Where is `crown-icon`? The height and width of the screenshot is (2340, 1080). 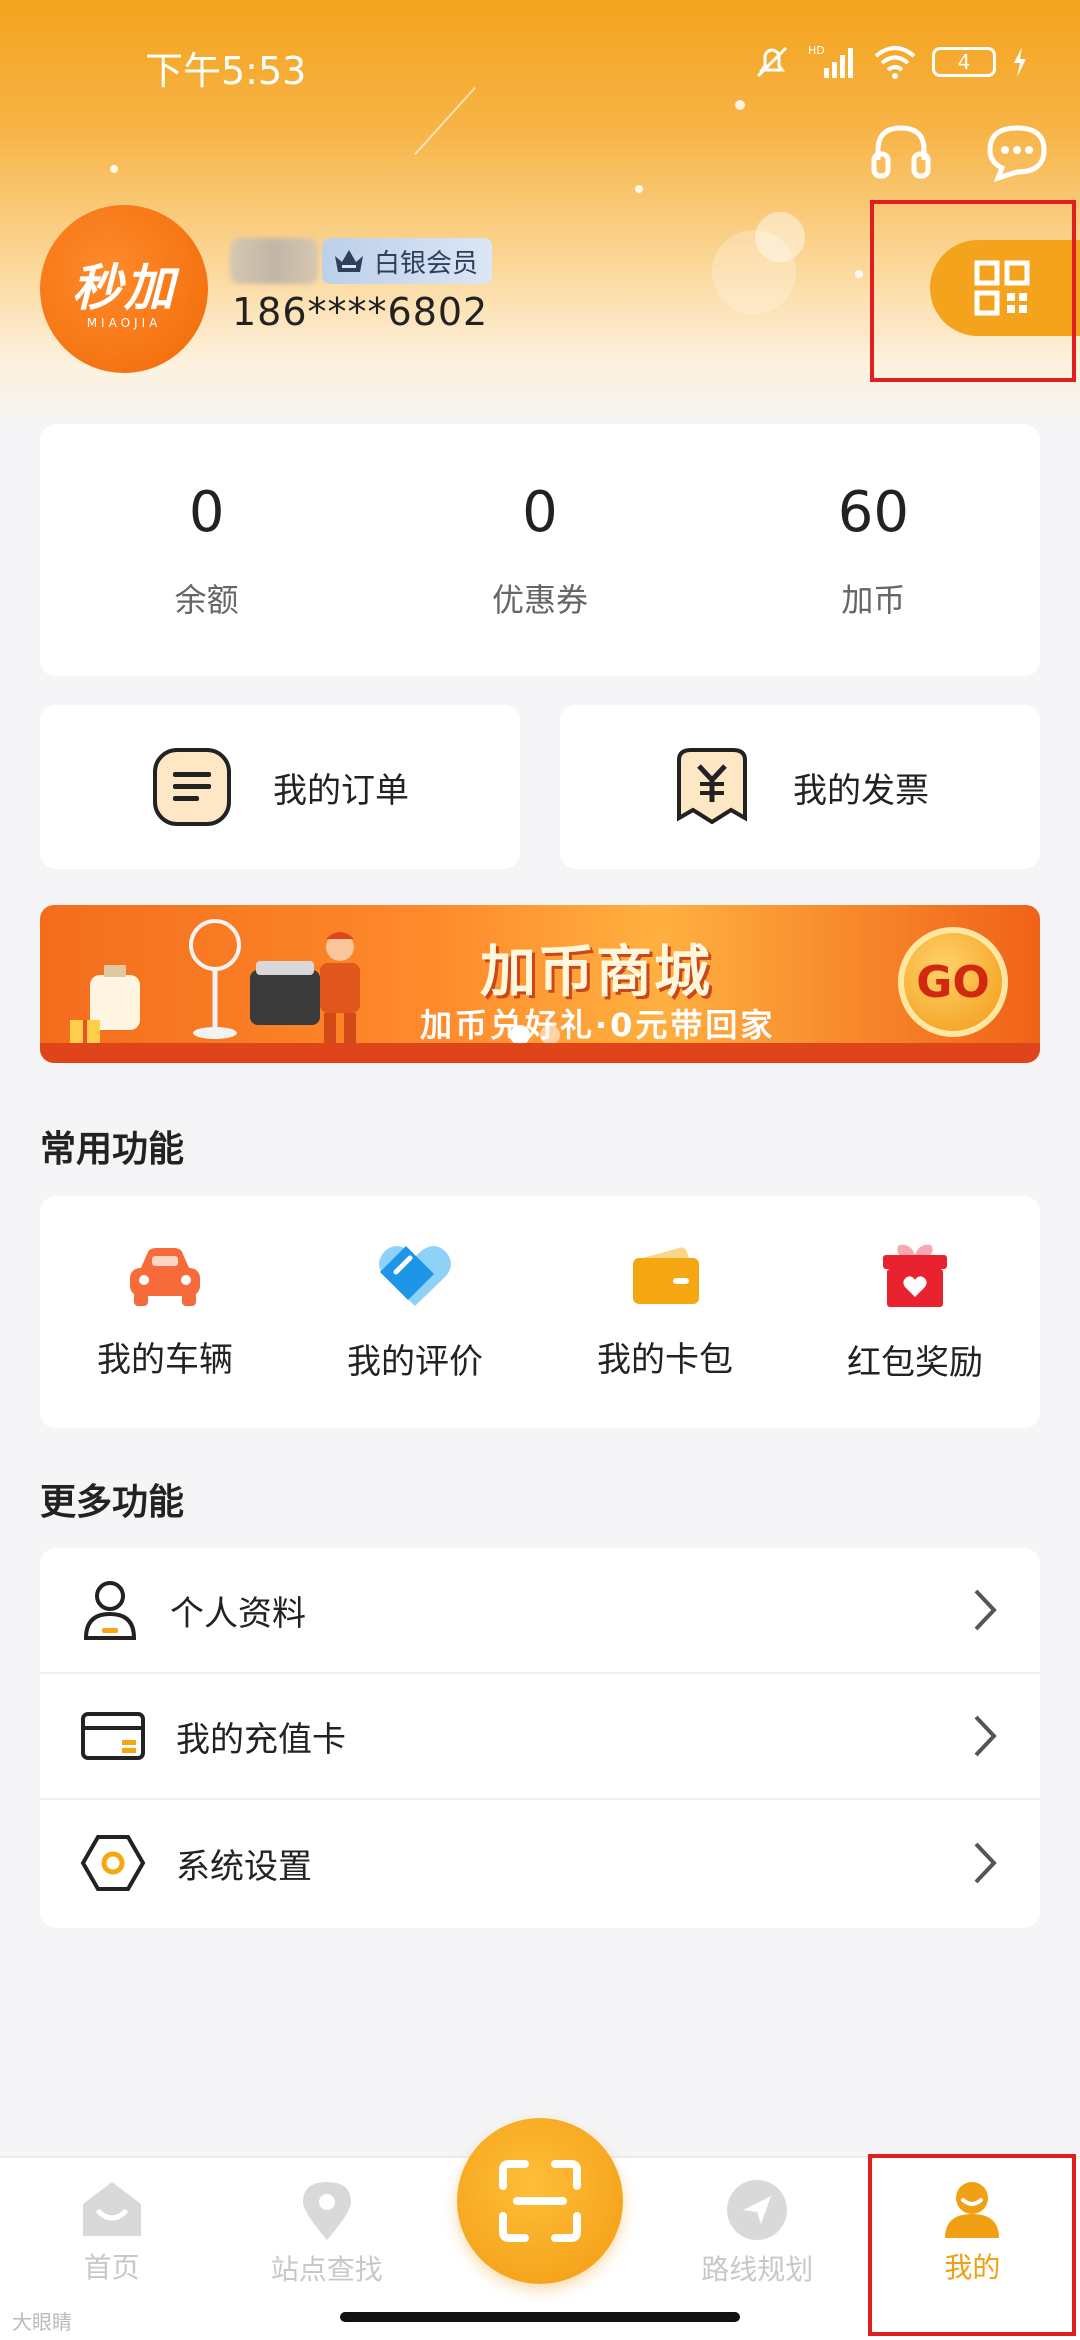
crown-icon is located at coordinates (349, 261).